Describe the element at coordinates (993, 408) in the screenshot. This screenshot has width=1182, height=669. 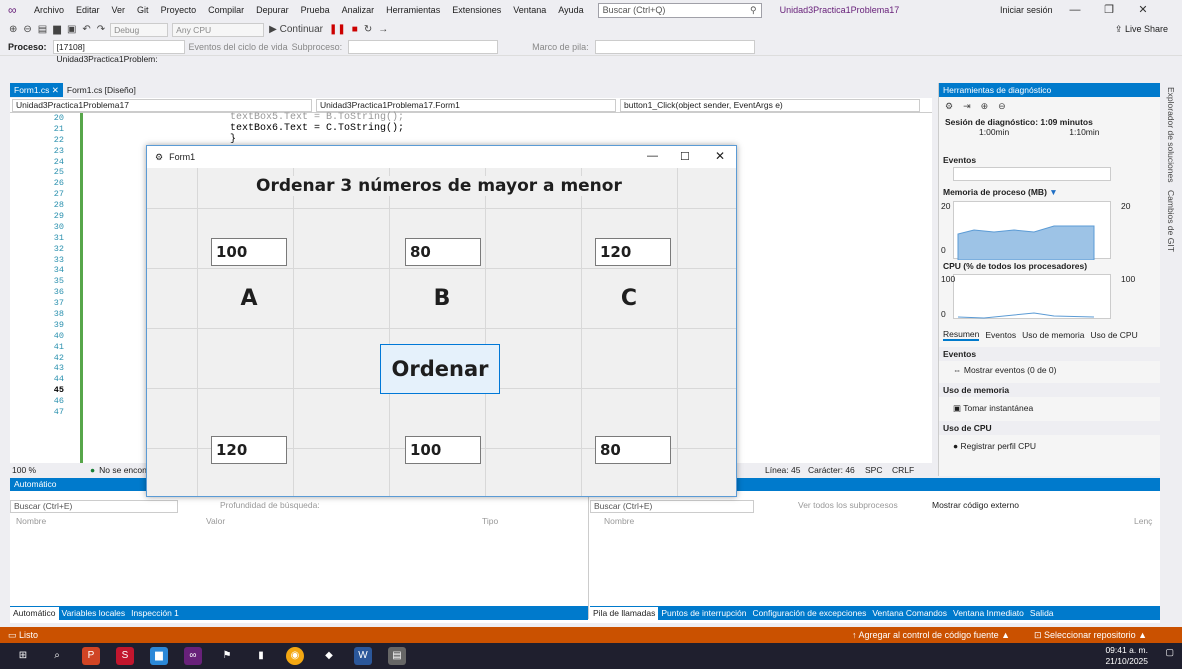
I see `snapshot-button: ▣ Tomar instantánea` at that location.